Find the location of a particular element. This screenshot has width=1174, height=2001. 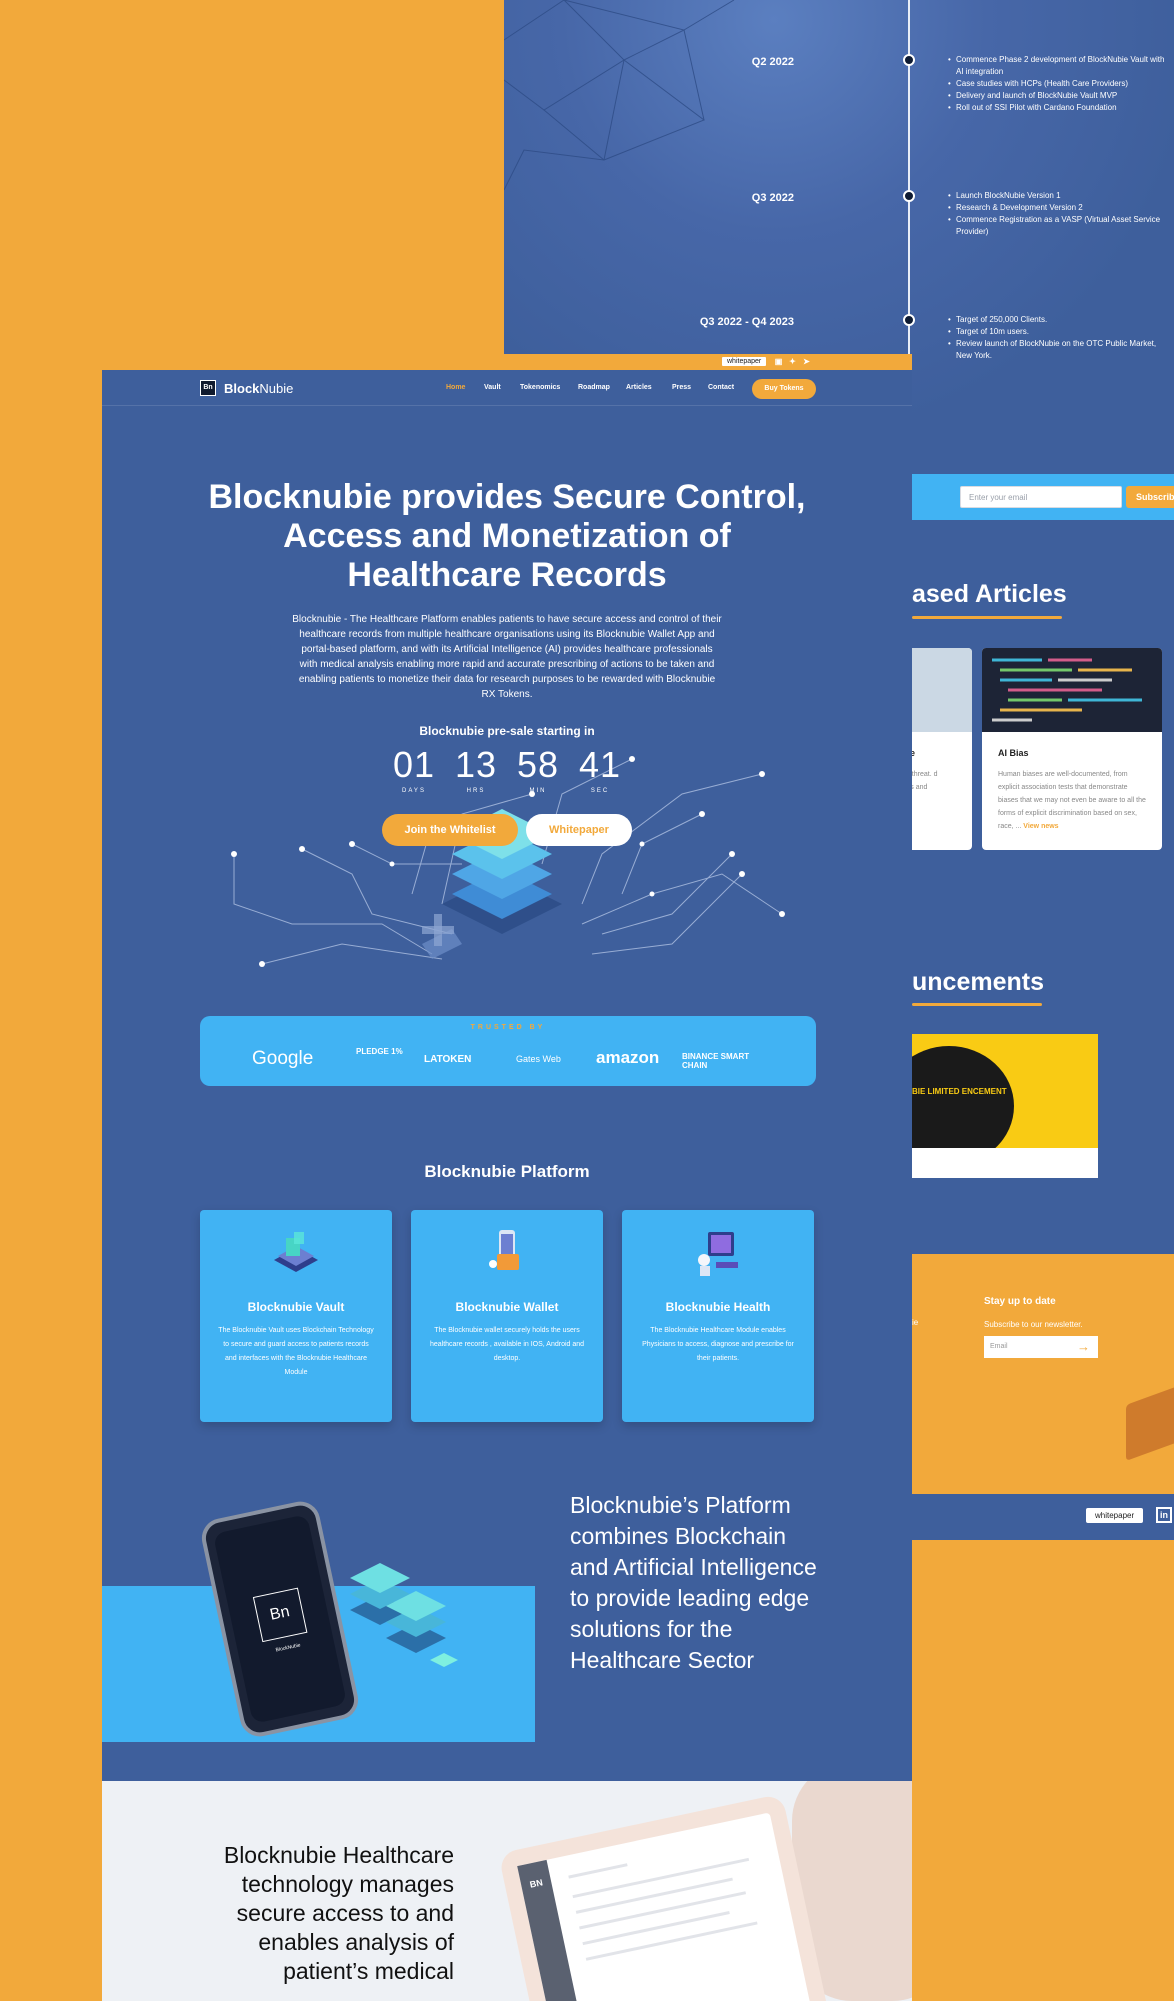

join-whitelist-button: Join the Whitelist is located at coordinates (450, 830).